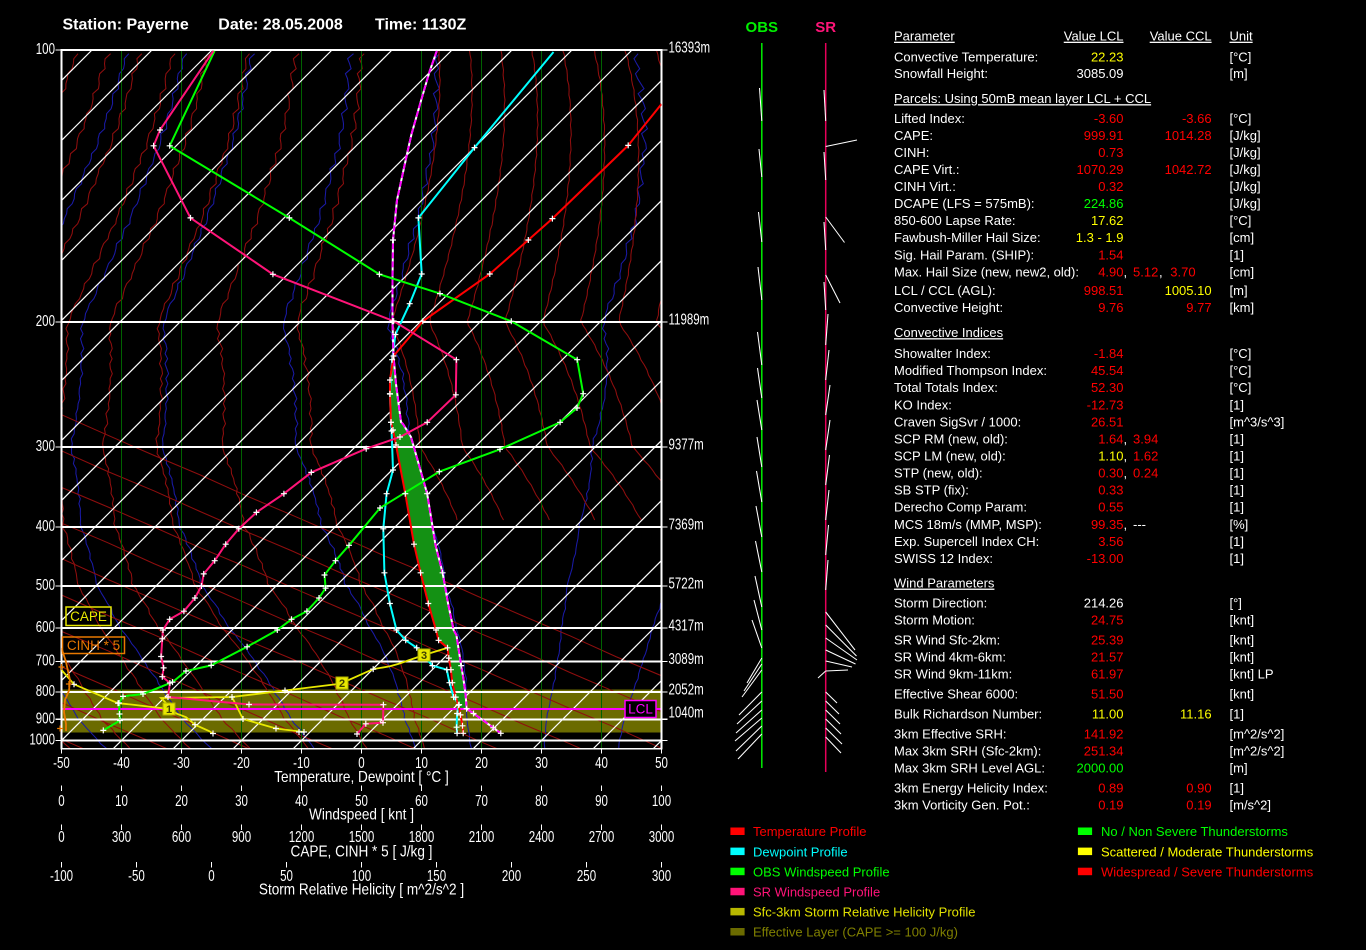 Image resolution: width=1366 pixels, height=950 pixels. I want to click on svg-text: CAPE:, so click(913, 135).